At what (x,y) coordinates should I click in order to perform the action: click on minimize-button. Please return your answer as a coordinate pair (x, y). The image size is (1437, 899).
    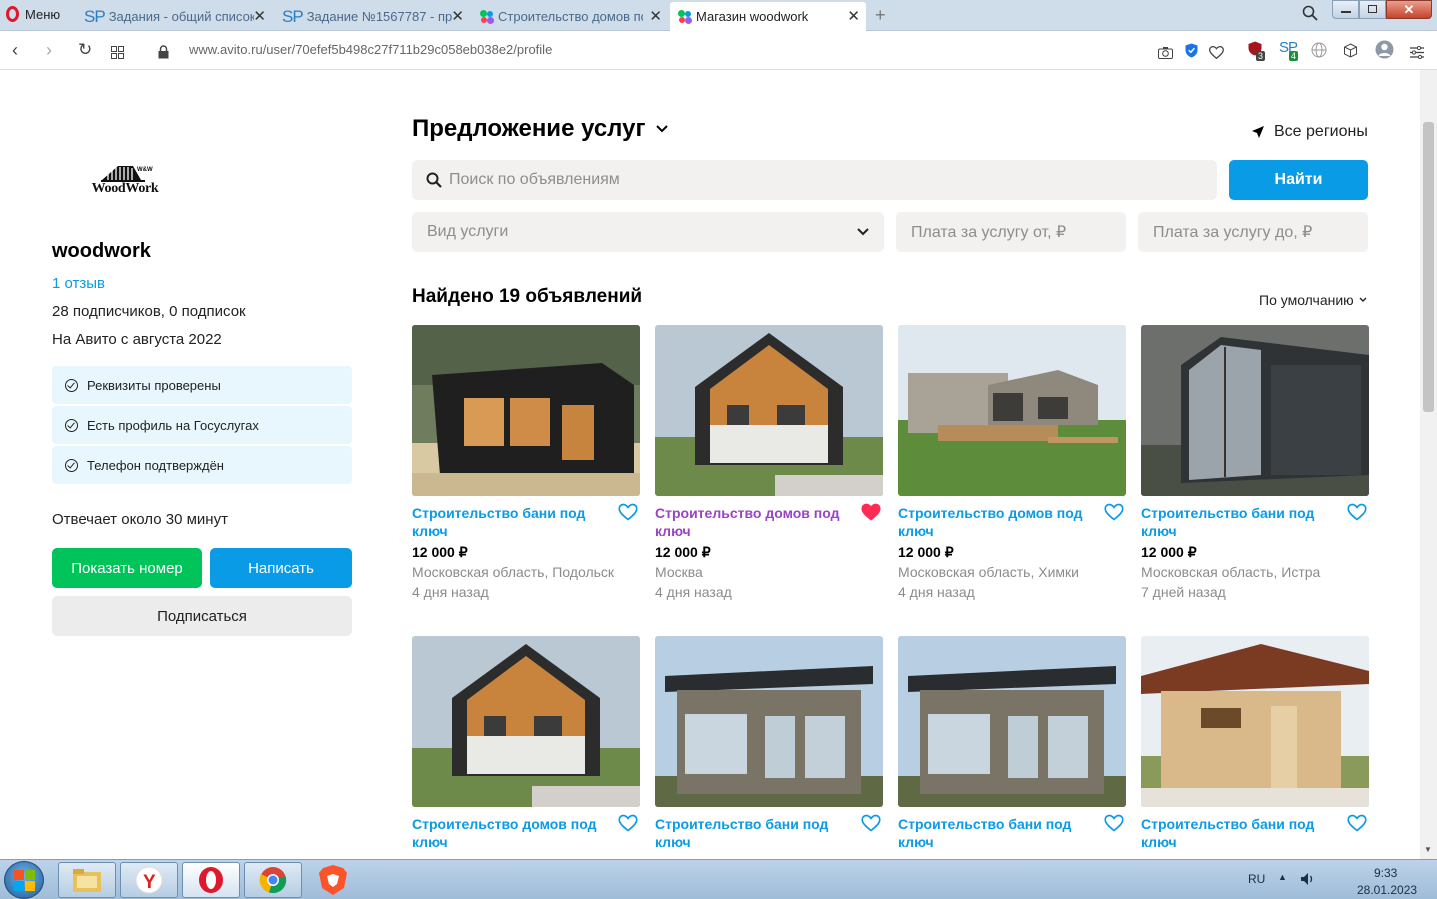
    Looking at the image, I should click on (1345, 9).